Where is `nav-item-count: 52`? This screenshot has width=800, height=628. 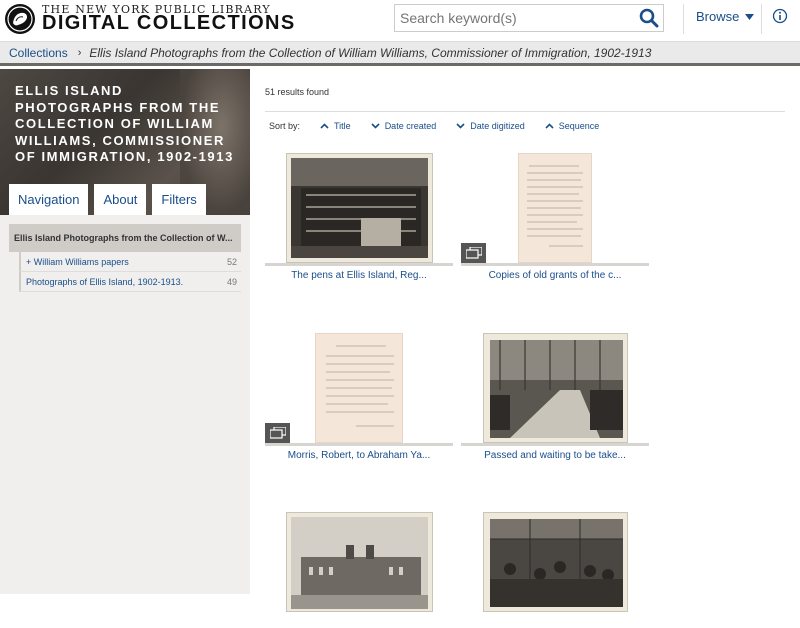 nav-item-count: 52 is located at coordinates (231, 261).